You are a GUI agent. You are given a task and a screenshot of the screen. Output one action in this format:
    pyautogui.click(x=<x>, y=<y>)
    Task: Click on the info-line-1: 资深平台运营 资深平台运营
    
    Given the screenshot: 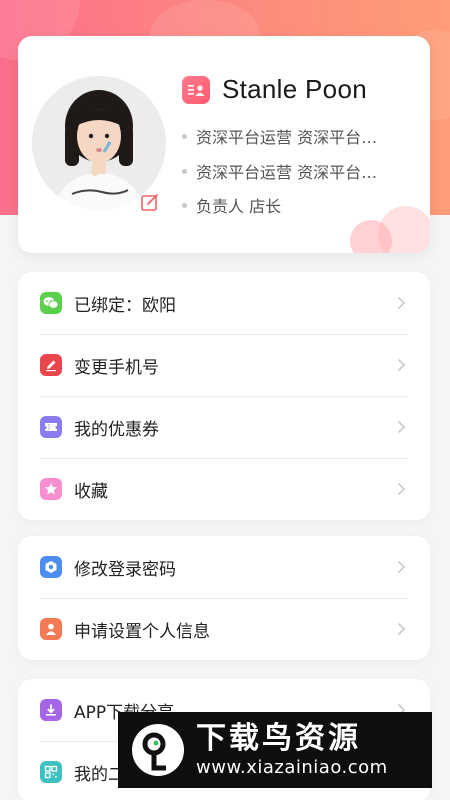 What is the action you would take?
    pyautogui.click(x=287, y=136)
    